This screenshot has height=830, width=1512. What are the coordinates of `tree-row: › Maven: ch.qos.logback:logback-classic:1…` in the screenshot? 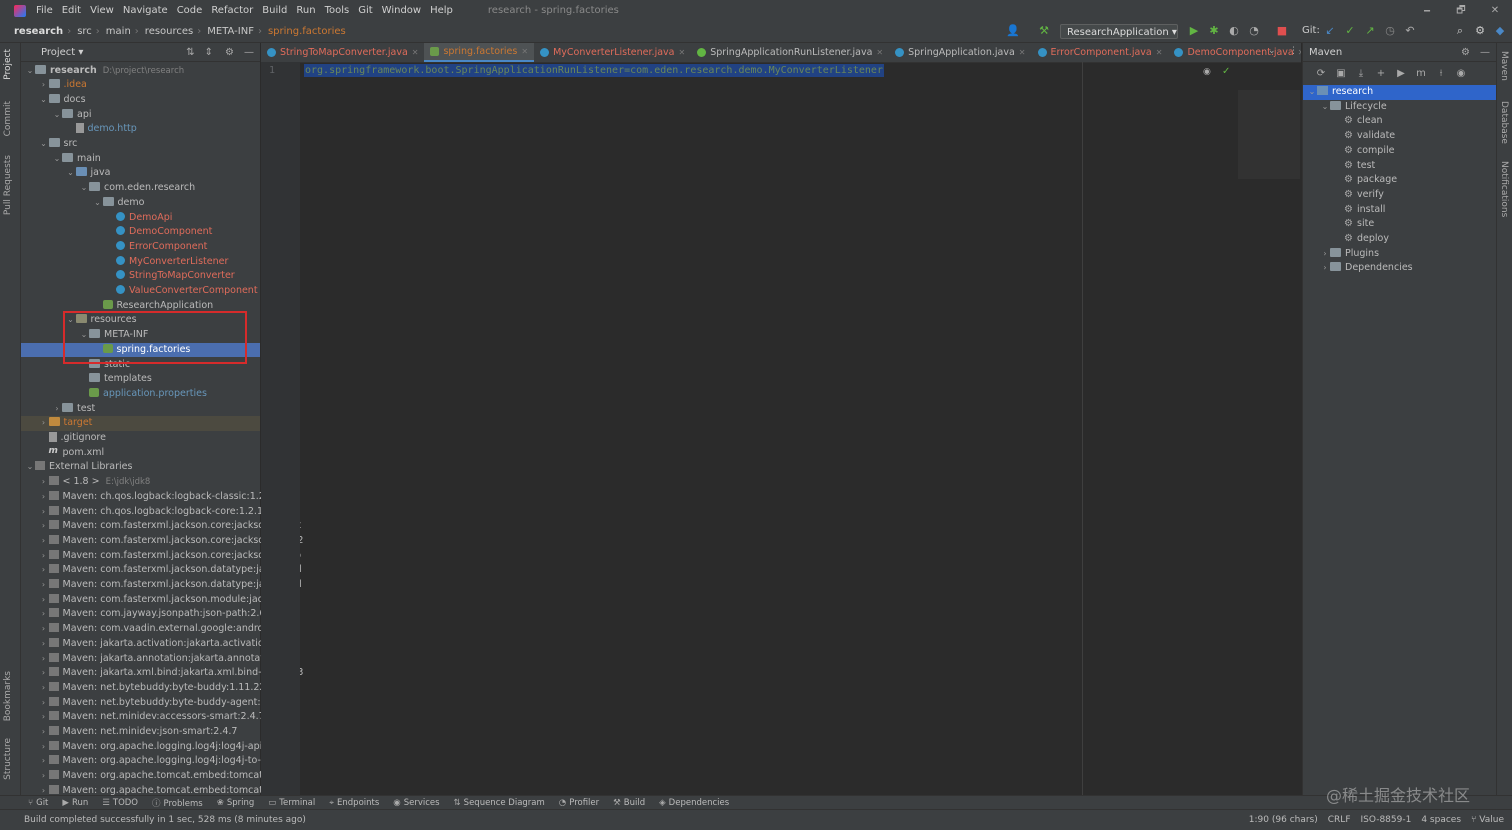 It's located at (150, 497).